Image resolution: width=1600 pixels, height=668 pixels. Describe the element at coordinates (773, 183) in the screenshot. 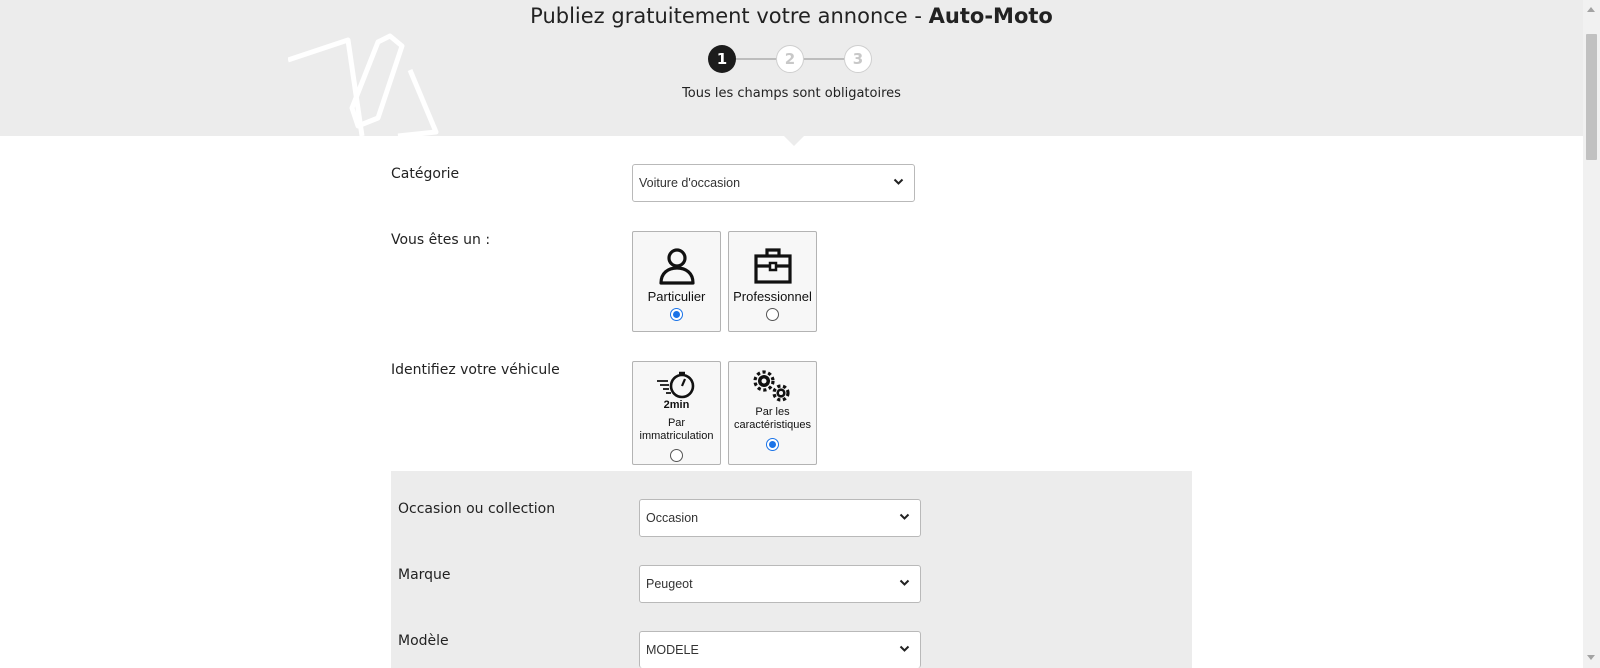

I see `categorie-select: Voiture d'occasion` at that location.